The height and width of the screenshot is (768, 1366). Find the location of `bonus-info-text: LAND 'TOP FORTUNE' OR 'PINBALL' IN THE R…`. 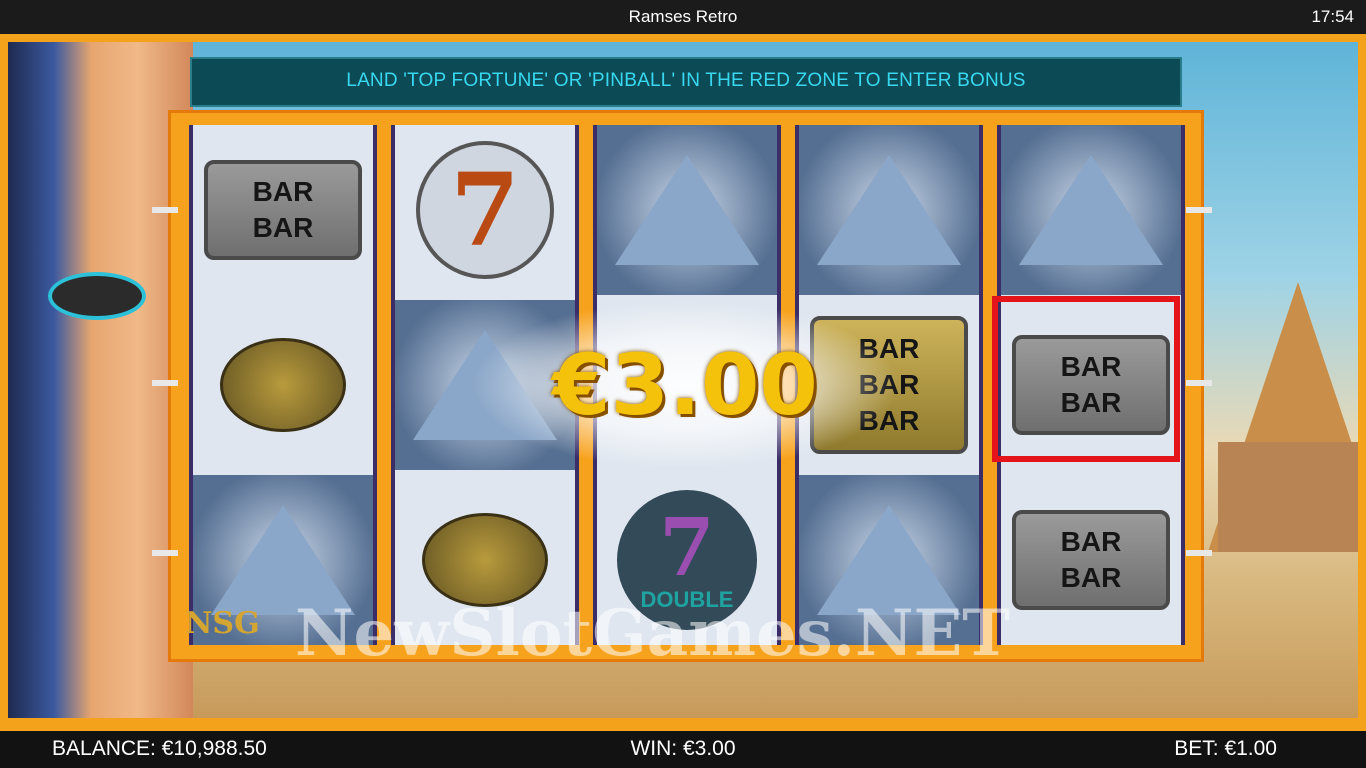

bonus-info-text: LAND 'TOP FORTUNE' OR 'PINBALL' IN THE R… is located at coordinates (686, 80).